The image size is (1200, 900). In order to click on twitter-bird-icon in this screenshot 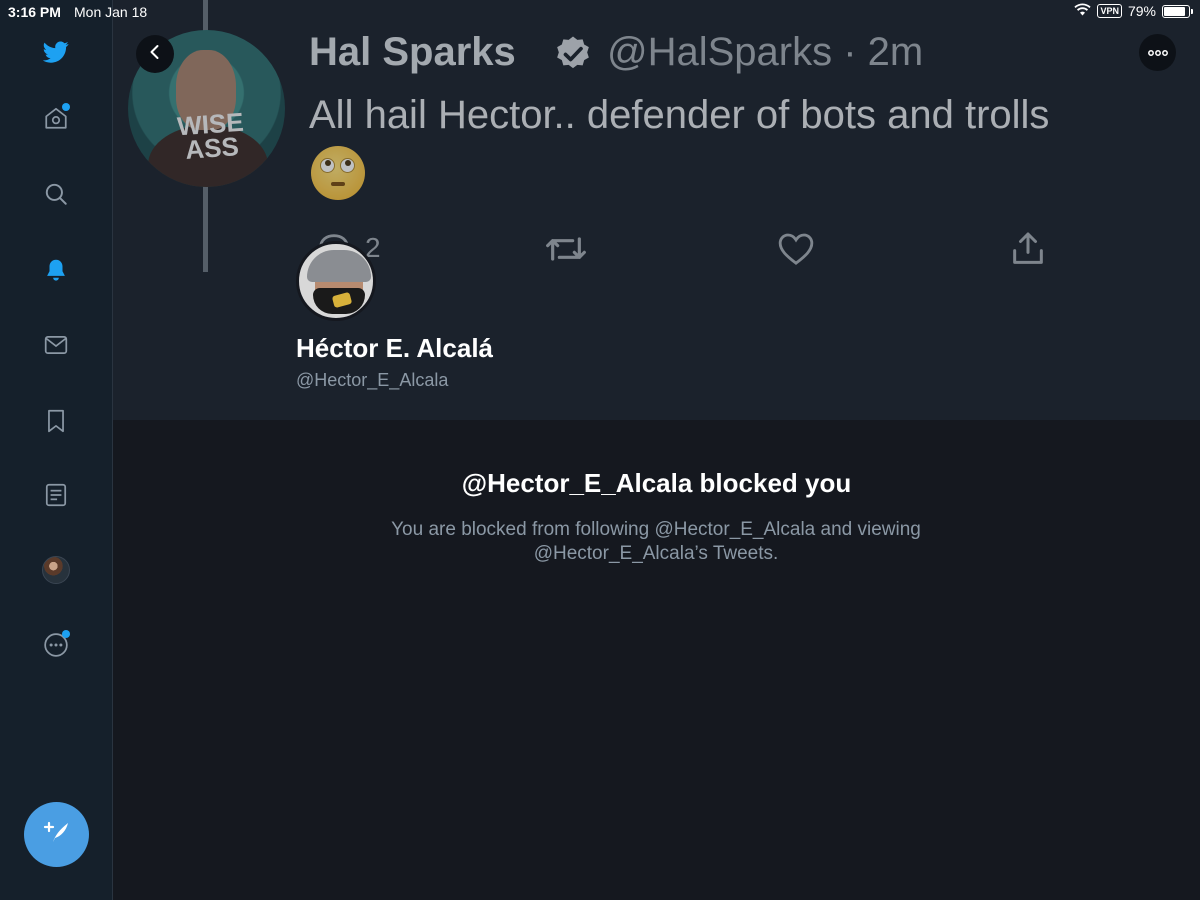, I will do `click(56, 52)`.